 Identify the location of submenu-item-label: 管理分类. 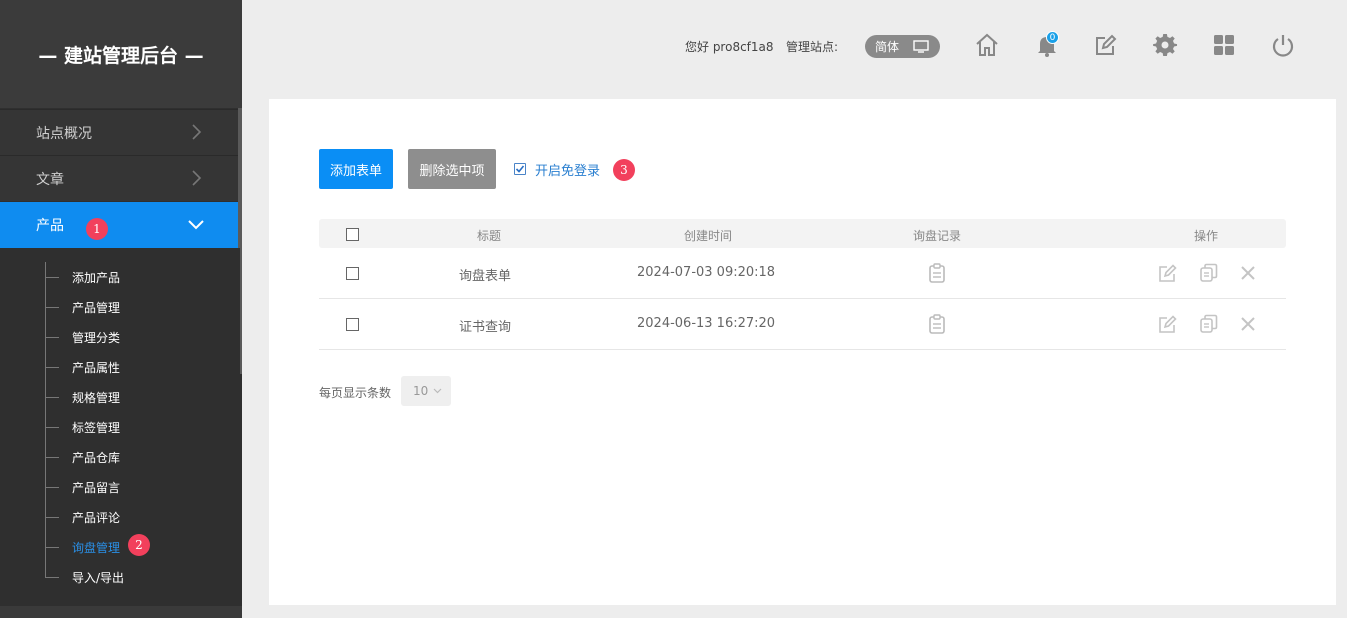
(96, 337).